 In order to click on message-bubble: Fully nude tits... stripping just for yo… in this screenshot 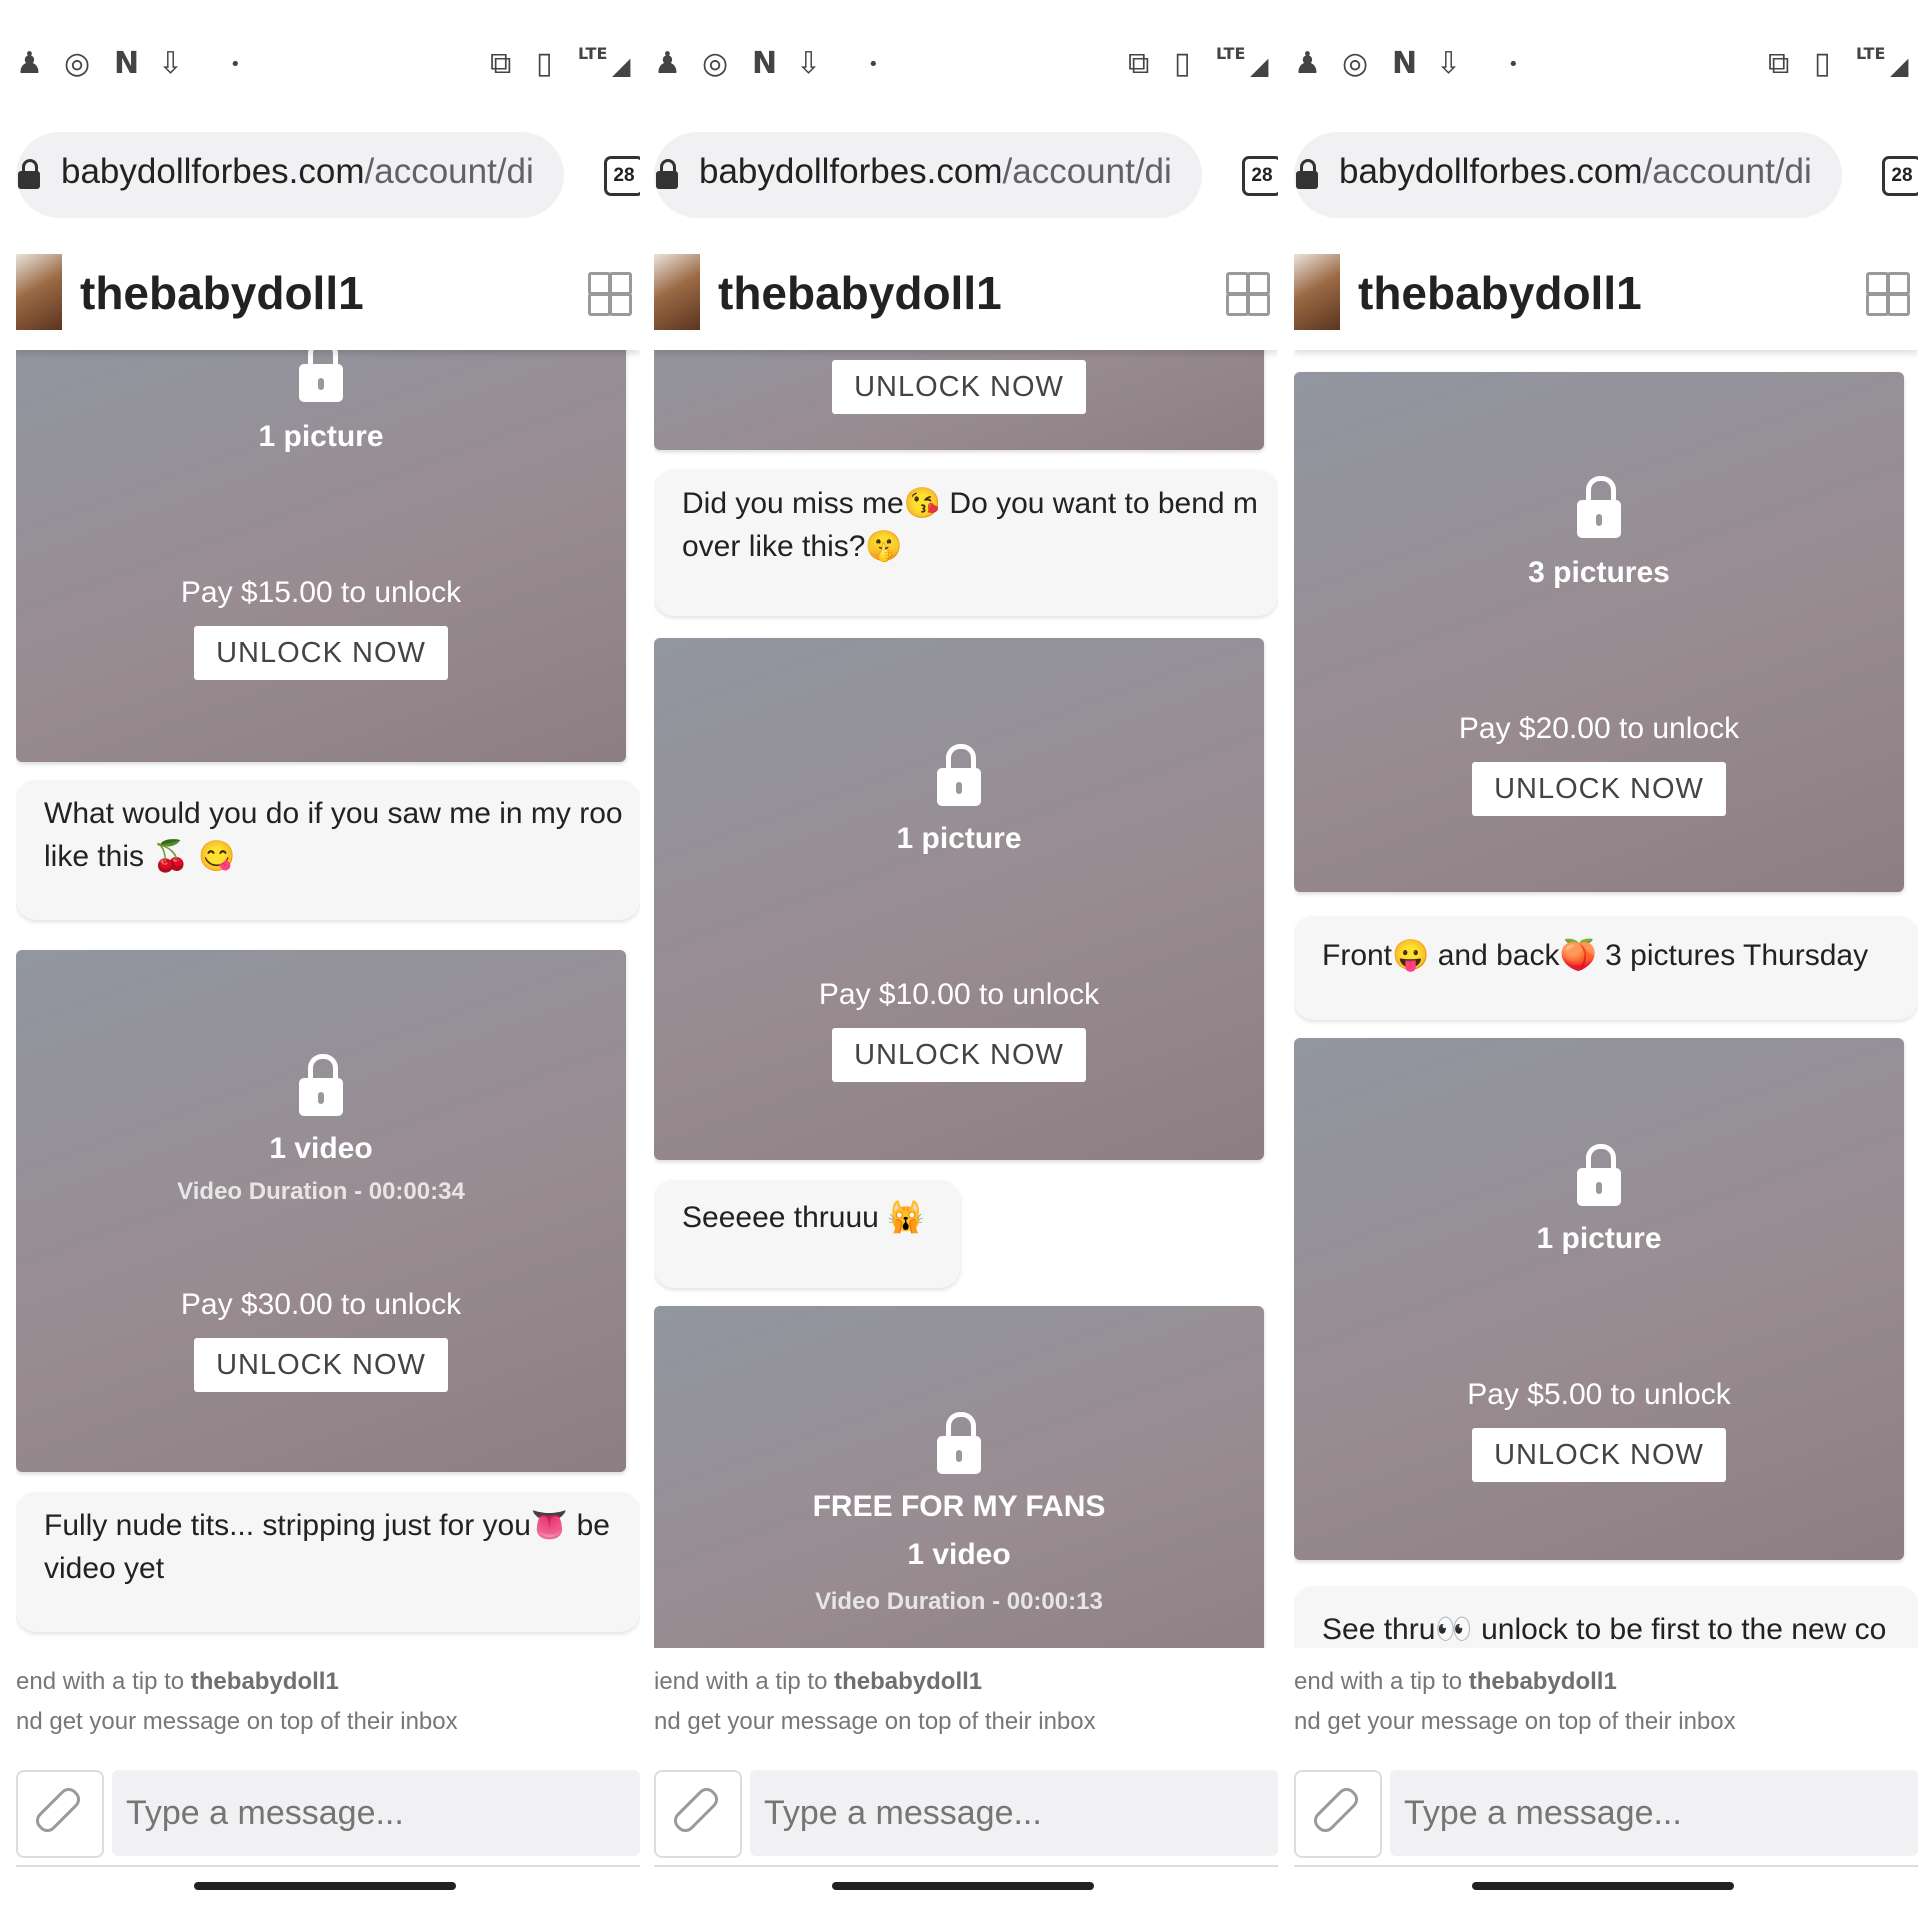, I will do `click(328, 1562)`.